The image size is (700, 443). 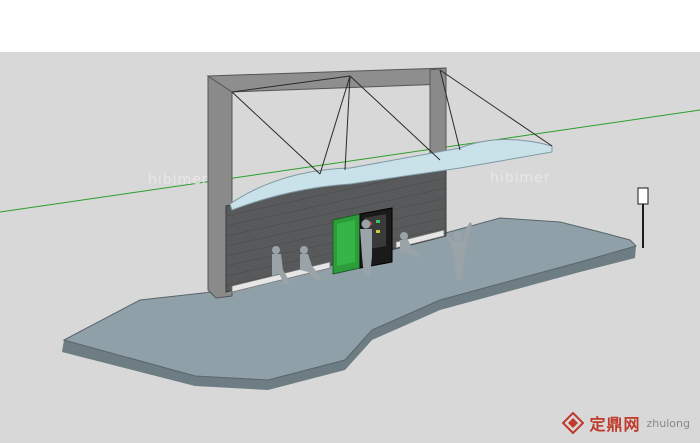 I want to click on watermark-right: hibimer, so click(x=520, y=178).